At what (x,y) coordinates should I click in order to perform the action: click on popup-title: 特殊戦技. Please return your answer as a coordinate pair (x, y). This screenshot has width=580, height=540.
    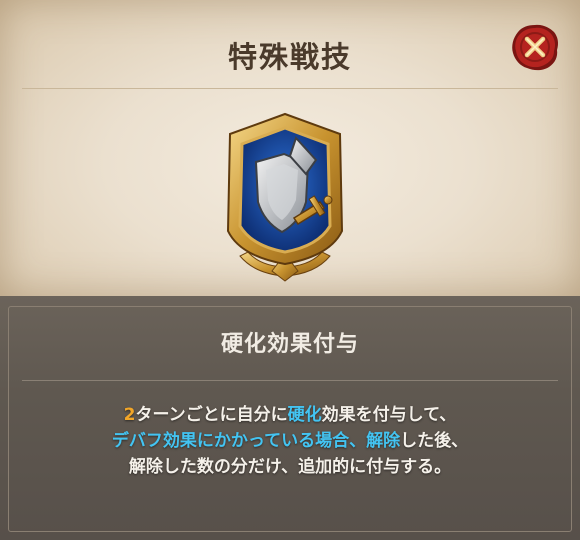
    Looking at the image, I should click on (289, 57).